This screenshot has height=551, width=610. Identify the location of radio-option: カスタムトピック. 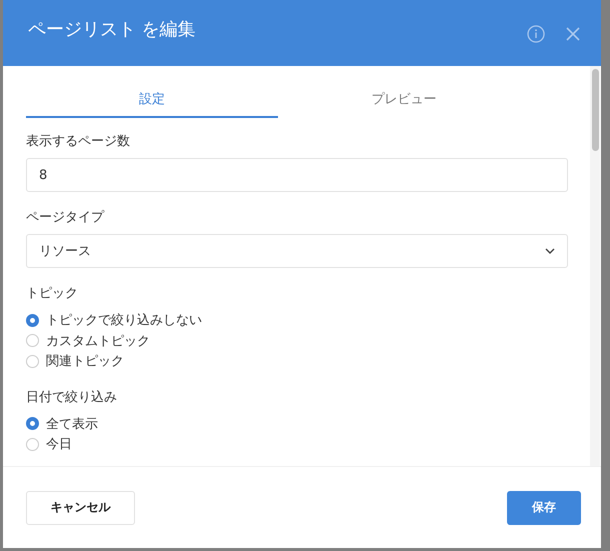
(88, 340).